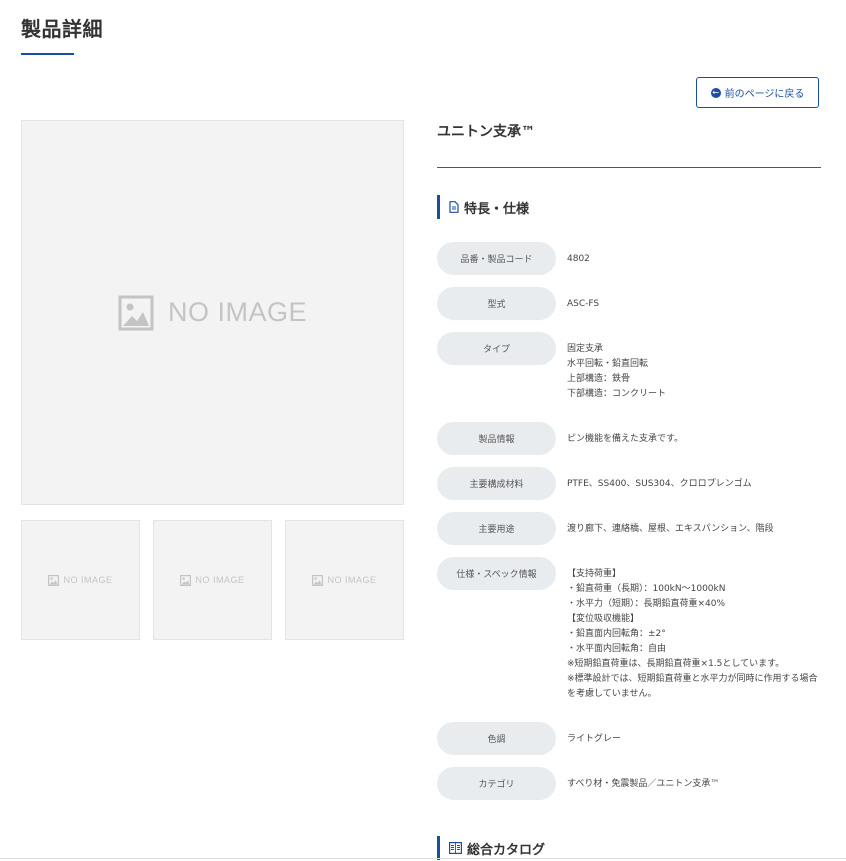 This screenshot has height=861, width=846. I want to click on spec-label: 主要用途, so click(496, 528).